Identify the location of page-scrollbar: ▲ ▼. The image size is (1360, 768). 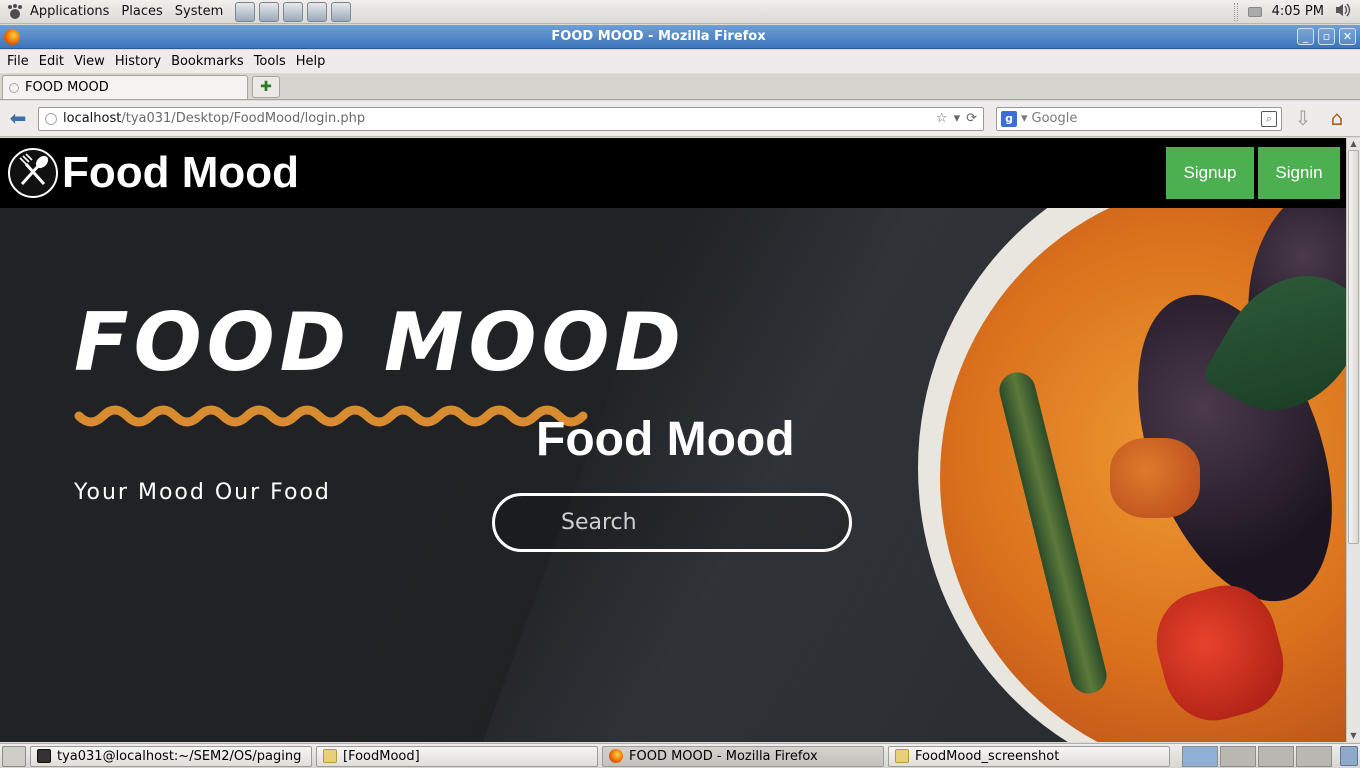
(1353, 440).